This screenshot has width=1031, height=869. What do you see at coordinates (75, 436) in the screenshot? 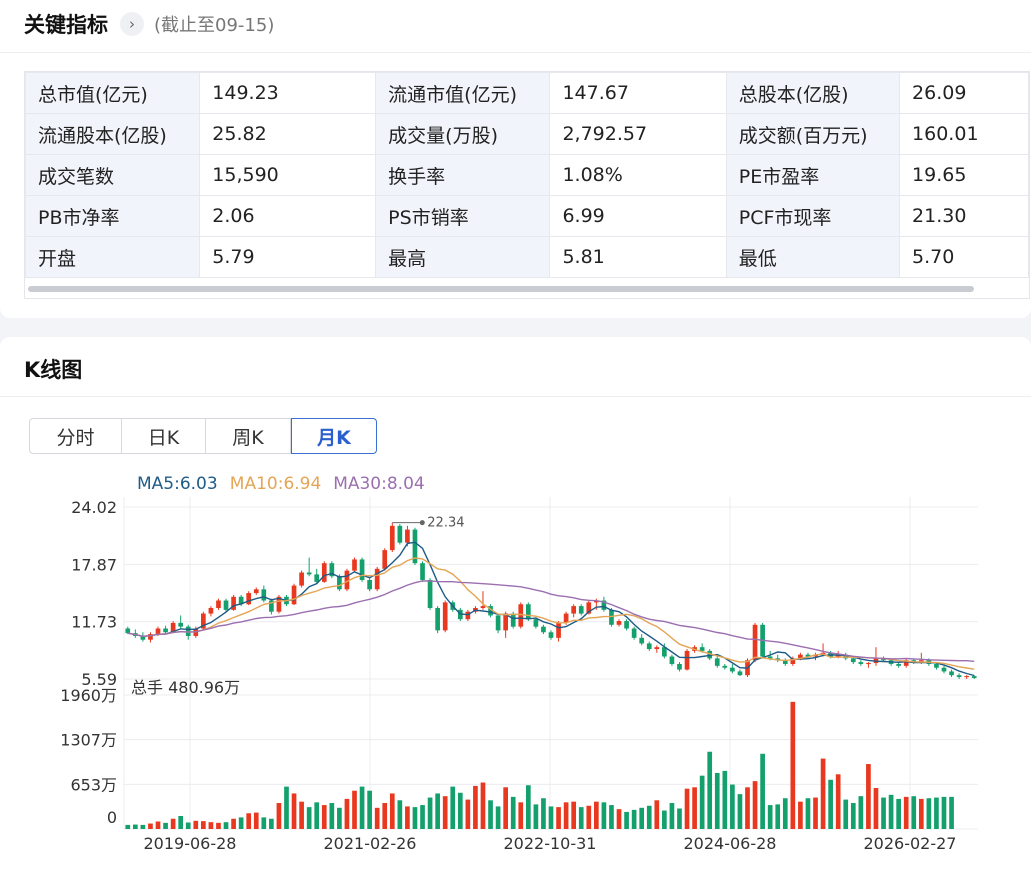
I see `tab-intraday: 分时` at bounding box center [75, 436].